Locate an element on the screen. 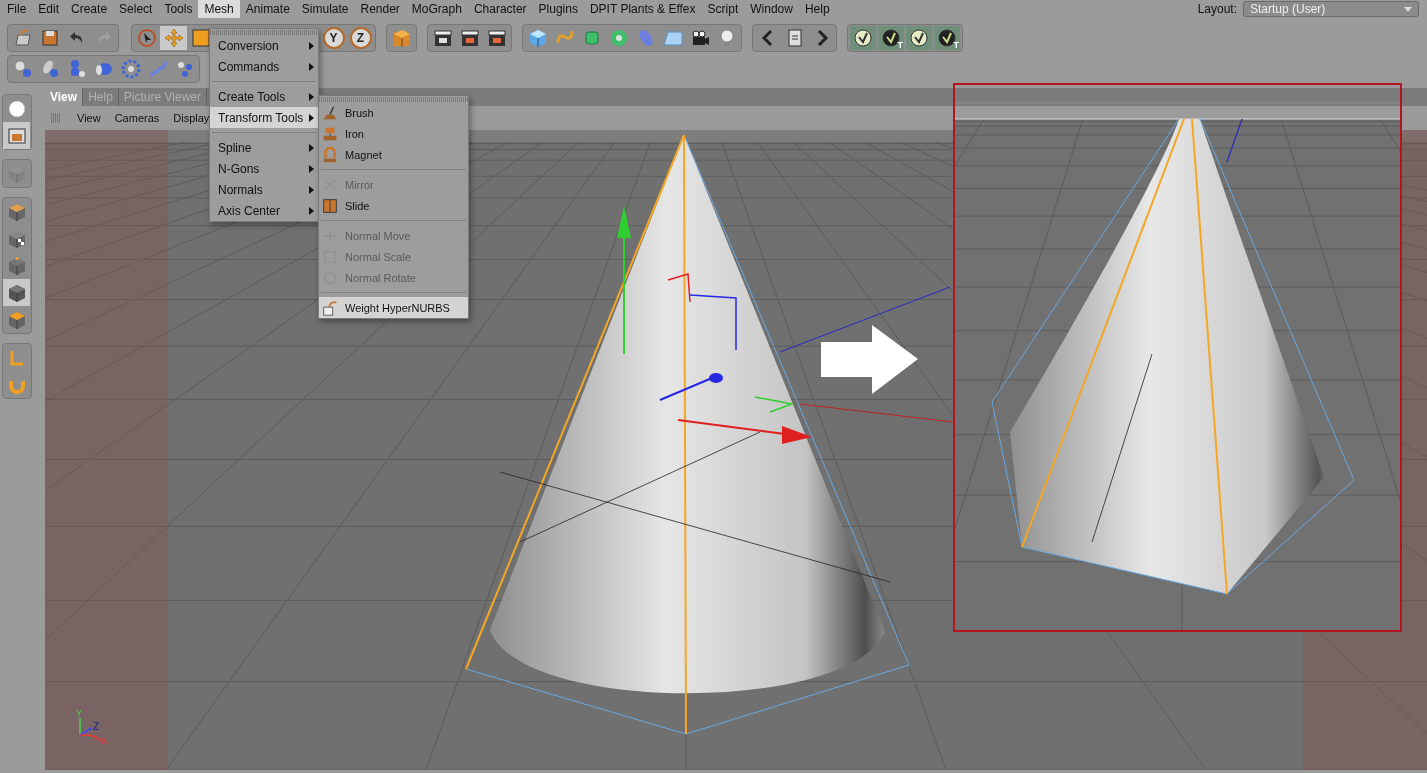 This screenshot has width=1427, height=773. helix-icon is located at coordinates (157, 69).